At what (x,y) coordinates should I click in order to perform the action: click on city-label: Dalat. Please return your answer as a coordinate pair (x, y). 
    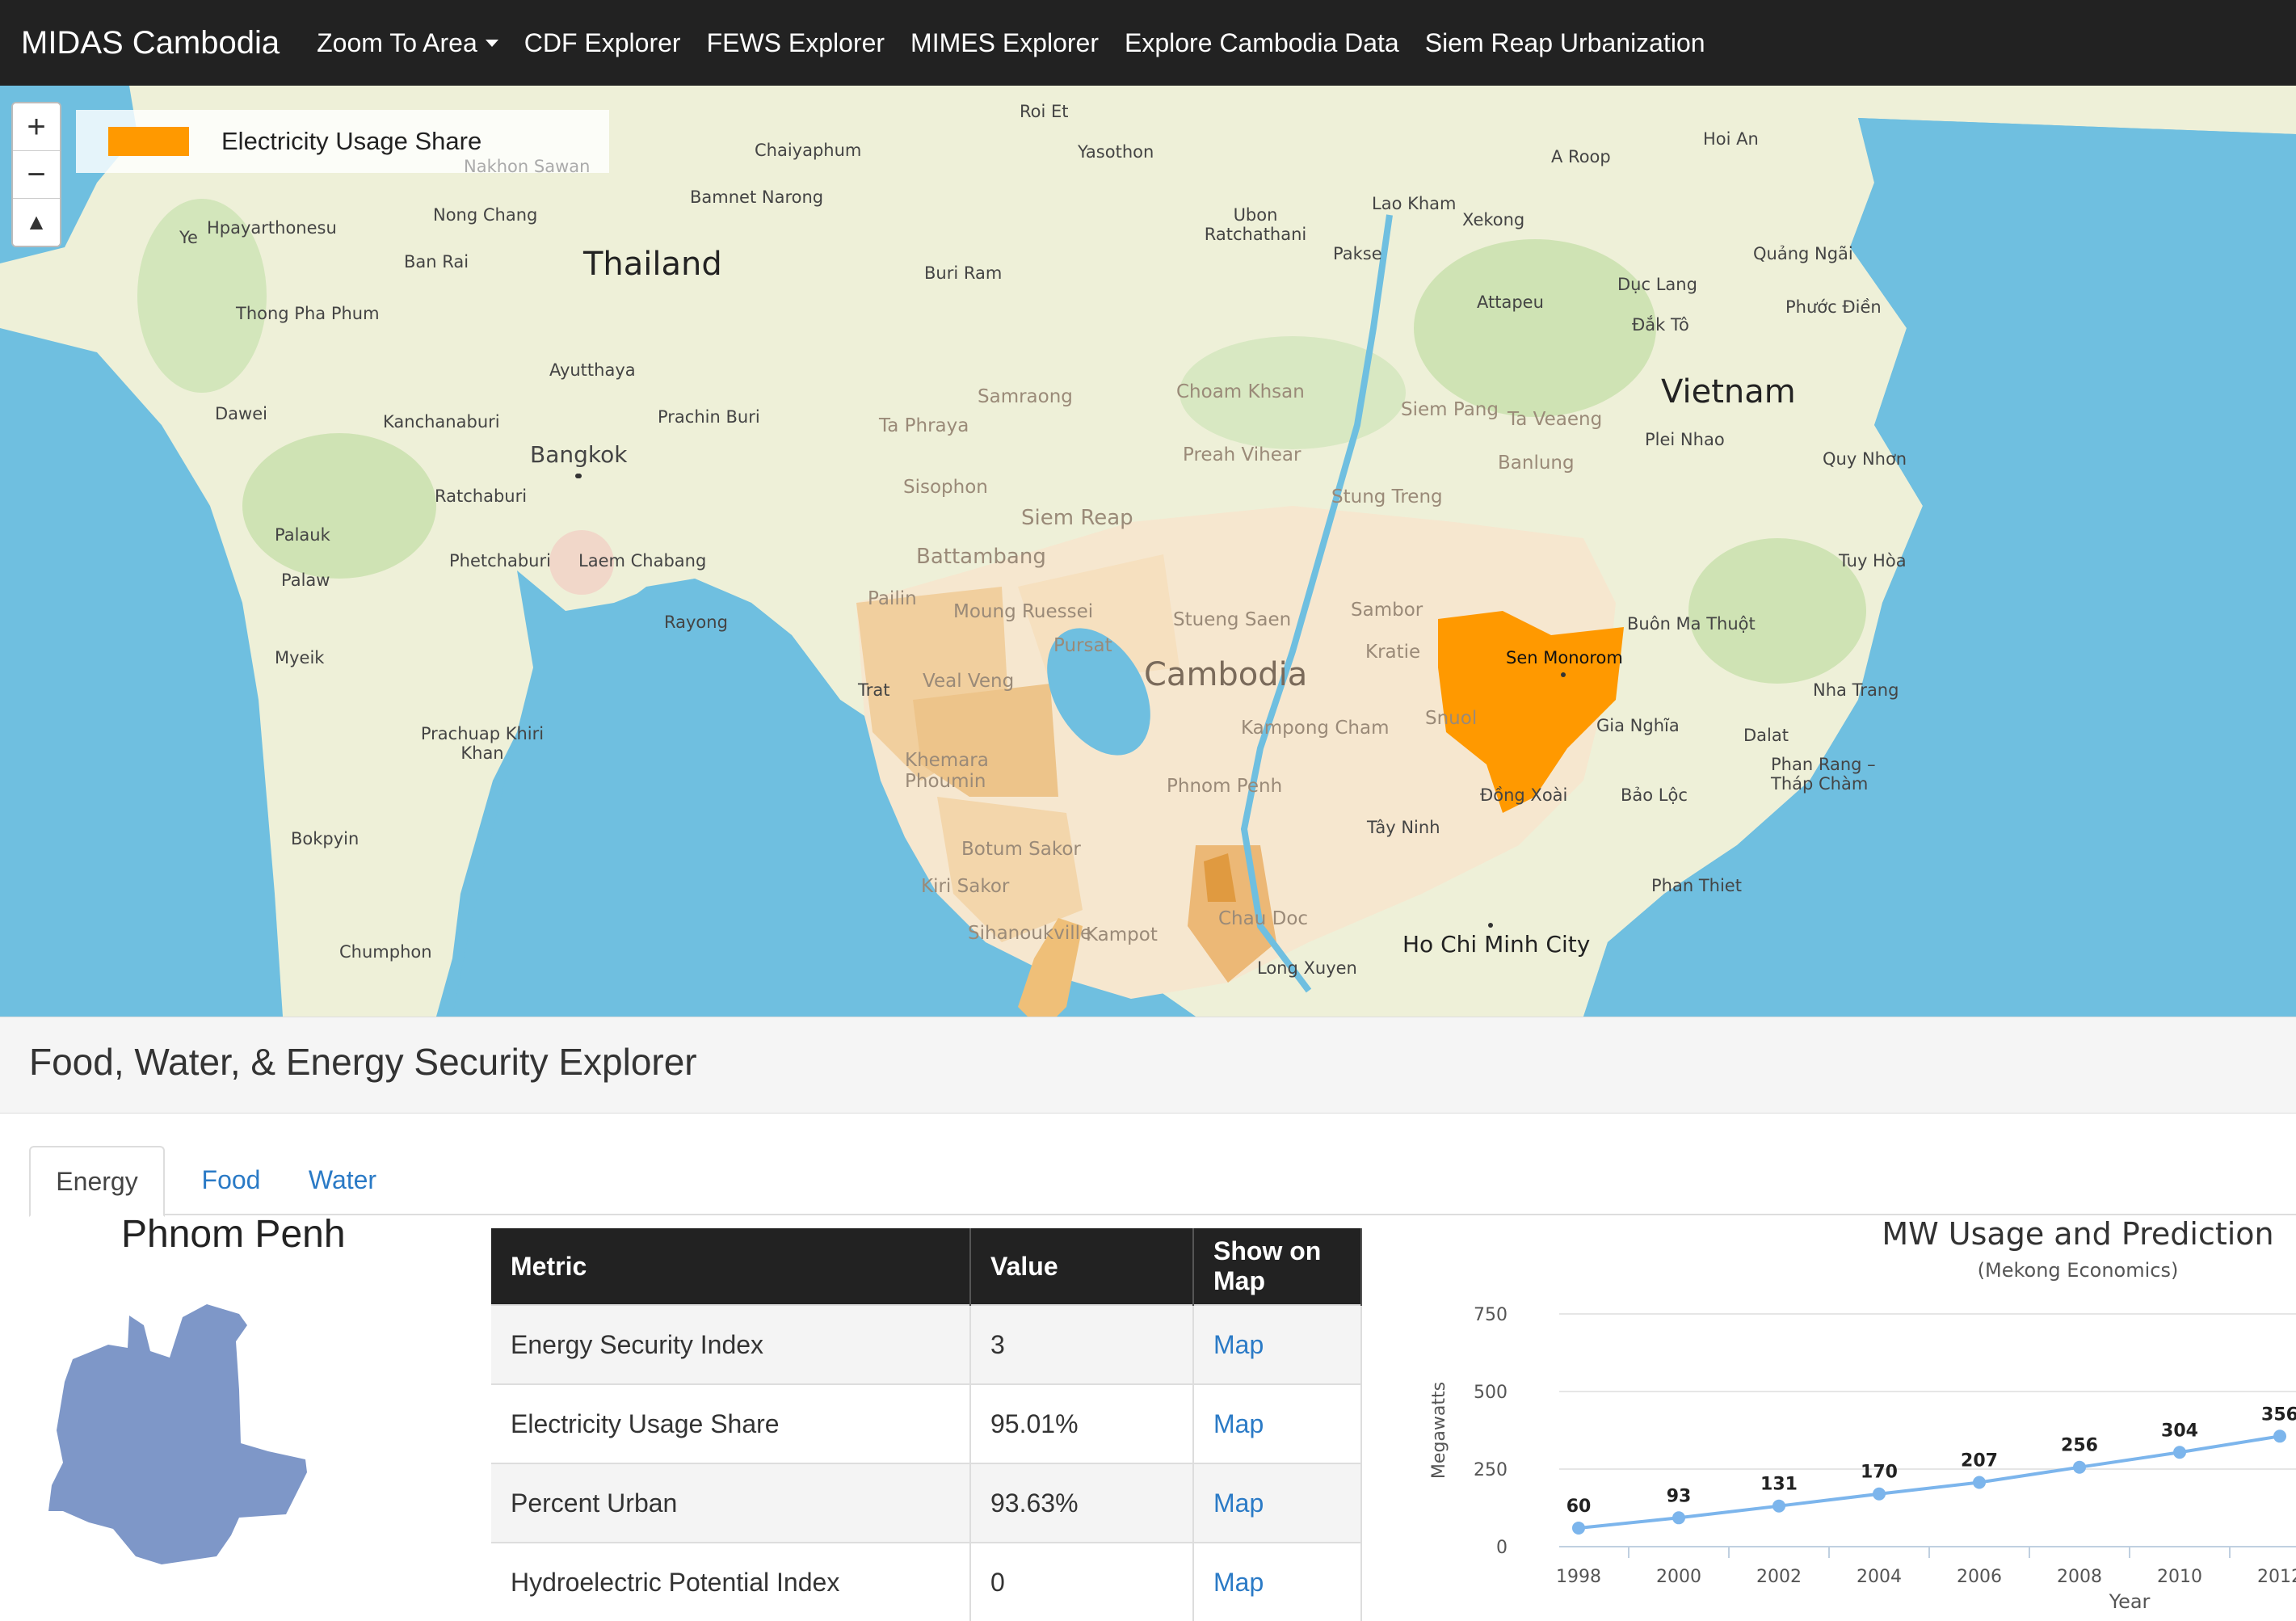
    Looking at the image, I should click on (1766, 735).